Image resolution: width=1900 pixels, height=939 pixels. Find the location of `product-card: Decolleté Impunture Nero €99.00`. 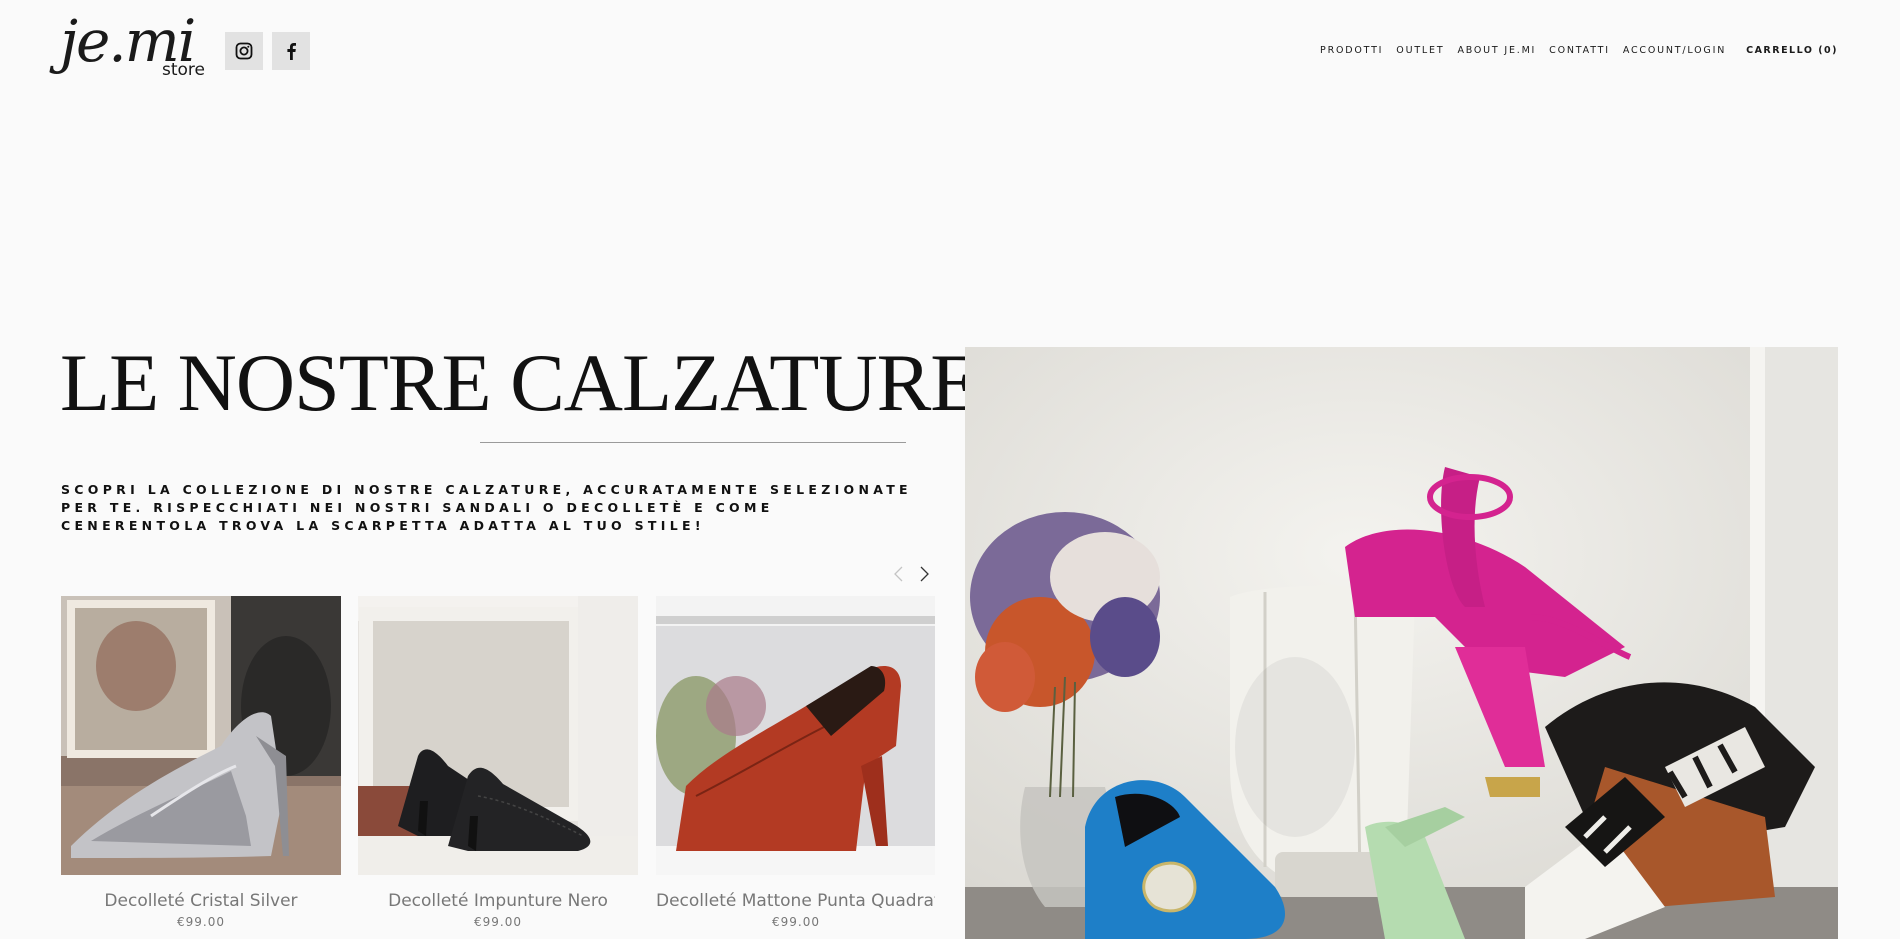

product-card: Decolleté Impunture Nero €99.00 is located at coordinates (498, 762).